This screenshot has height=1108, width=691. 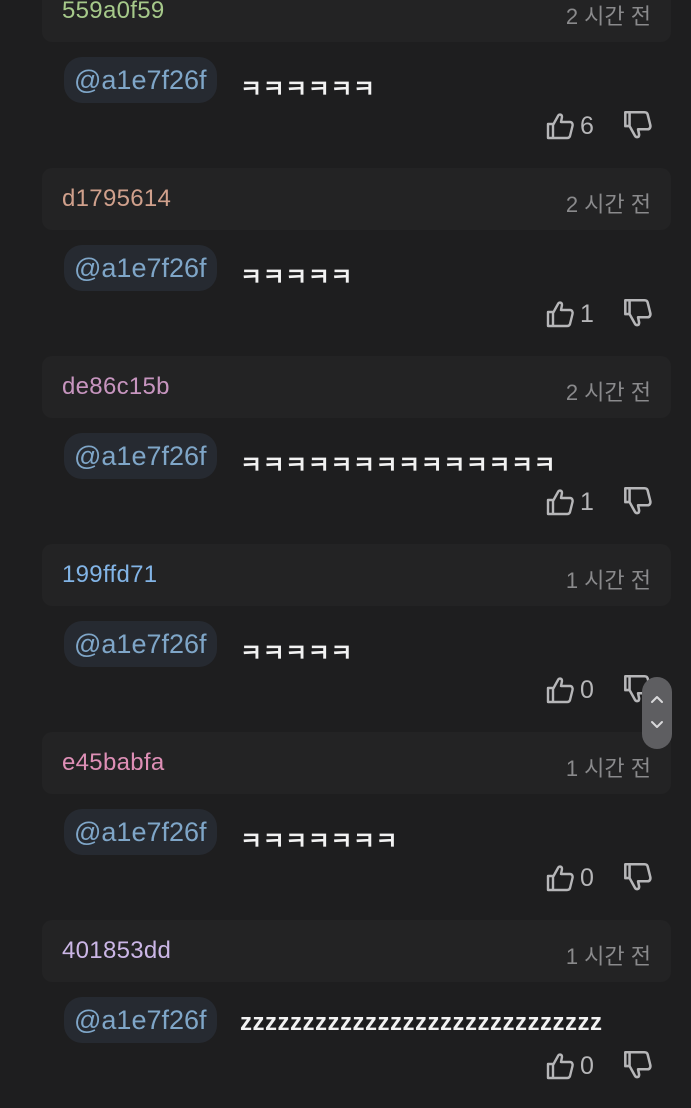 What do you see at coordinates (356, 199) in the screenshot?
I see `comment-header: d1795614 2 시간 전` at bounding box center [356, 199].